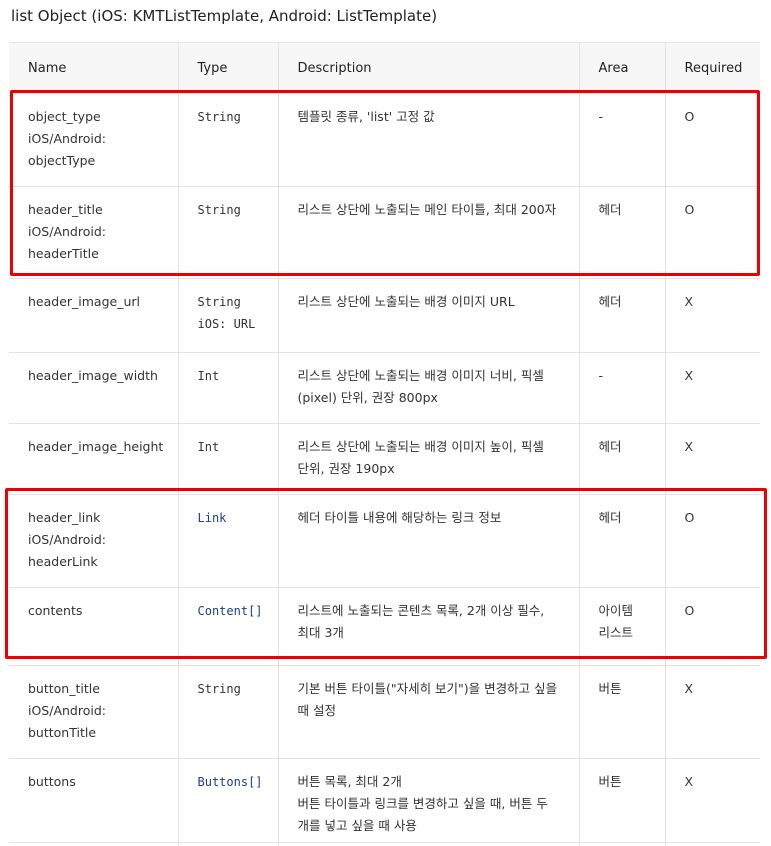 The width and height of the screenshot is (771, 846). What do you see at coordinates (428, 140) in the screenshot?
I see `cell-description: 템플릿 종류, 'list' 고정 값` at bounding box center [428, 140].